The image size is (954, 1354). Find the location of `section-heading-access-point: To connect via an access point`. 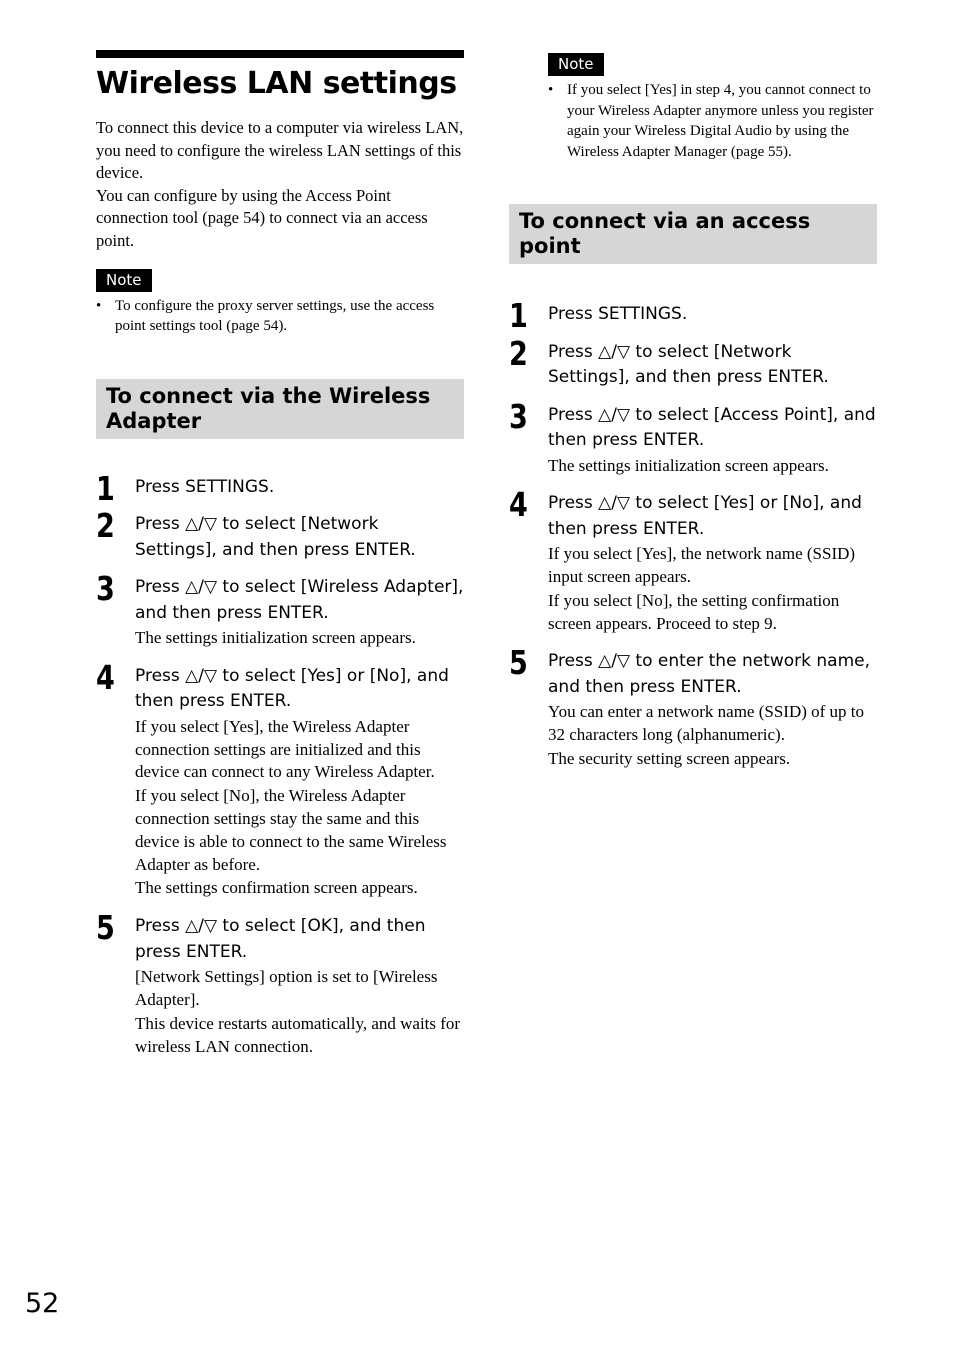

section-heading-access-point: To connect via an access point is located at coordinates (693, 234).